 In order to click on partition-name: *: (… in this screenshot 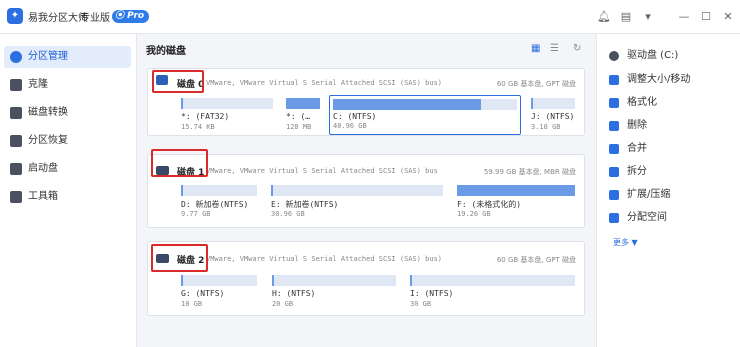, I will do `click(298, 116)`.